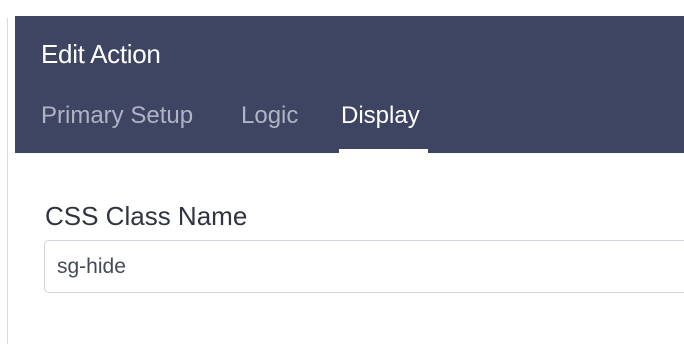  Describe the element at coordinates (117, 116) in the screenshot. I see `tab-primary-setup: Primary Setup` at that location.